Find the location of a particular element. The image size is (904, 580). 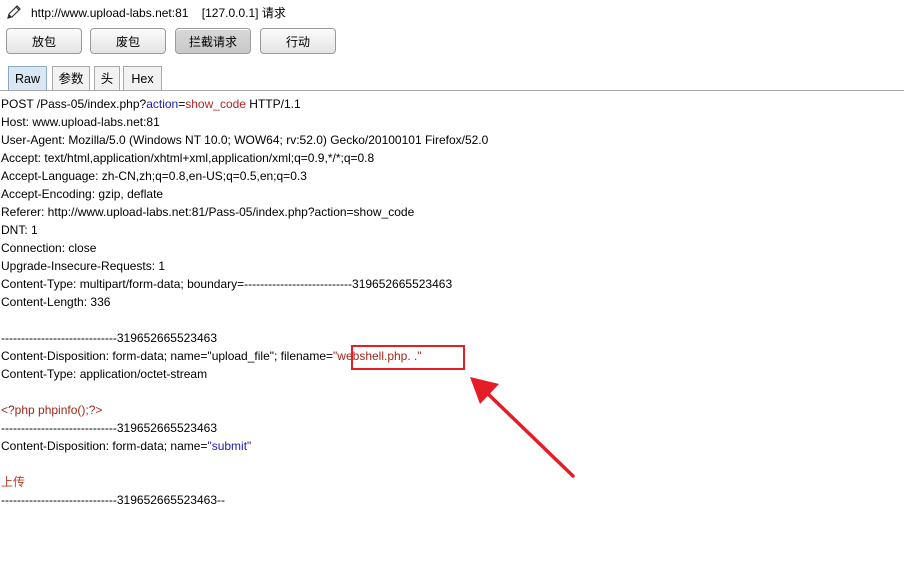

file-body: <?php phpinfo();?> is located at coordinates (52, 410).